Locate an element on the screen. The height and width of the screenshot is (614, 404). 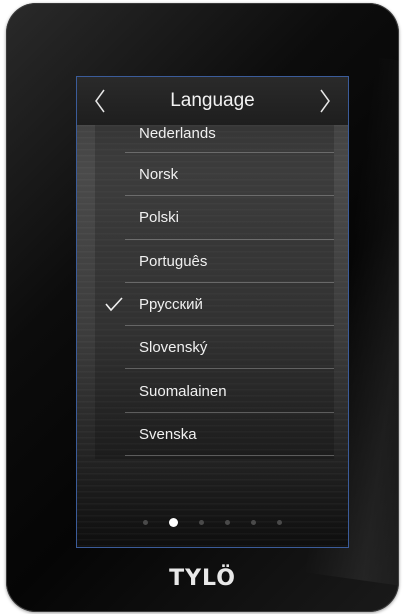
language-option: Suomalainen is located at coordinates (212, 391).